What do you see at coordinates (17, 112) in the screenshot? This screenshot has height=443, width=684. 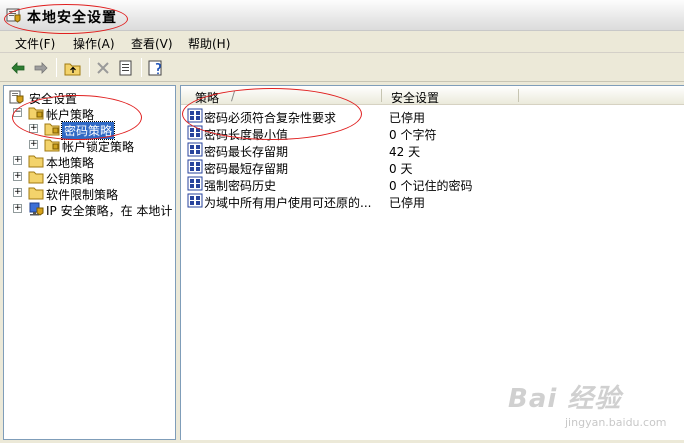 I see `collapse-icon: −` at bounding box center [17, 112].